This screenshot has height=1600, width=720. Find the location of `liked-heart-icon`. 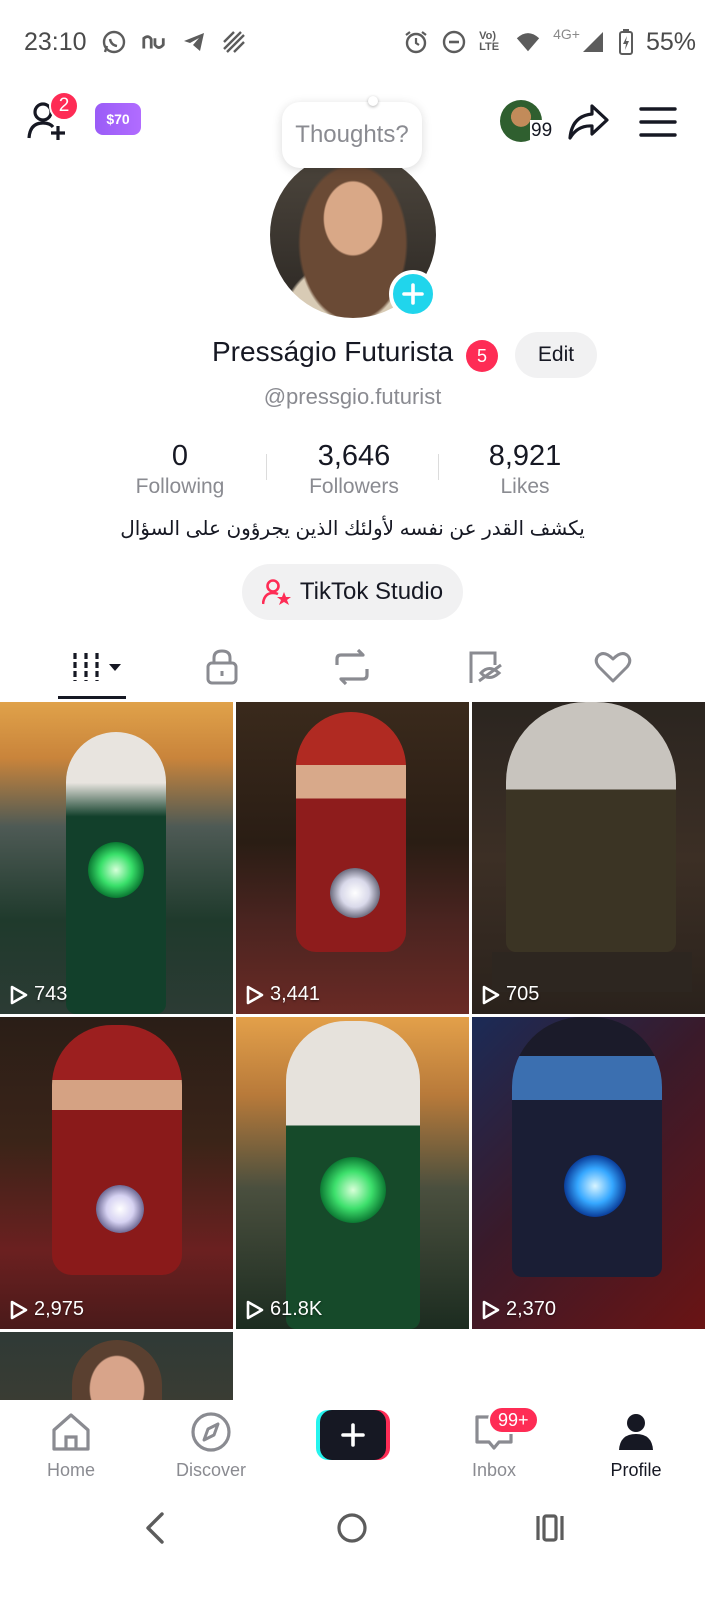

liked-heart-icon is located at coordinates (613, 667).